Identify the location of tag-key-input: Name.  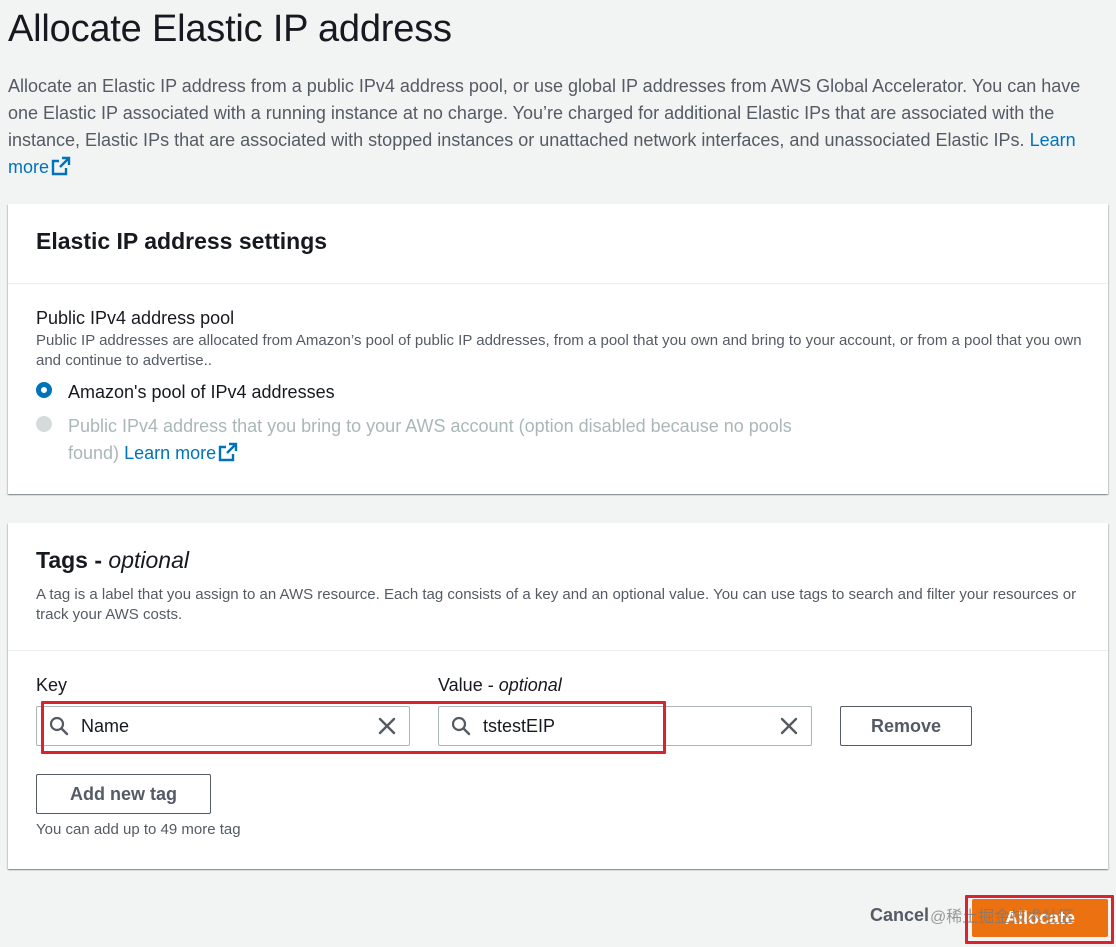
(223, 726).